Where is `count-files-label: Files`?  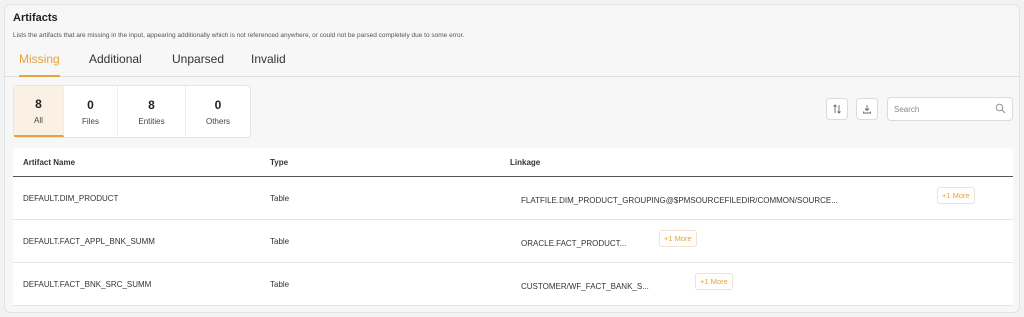
count-files-label: Files is located at coordinates (90, 121).